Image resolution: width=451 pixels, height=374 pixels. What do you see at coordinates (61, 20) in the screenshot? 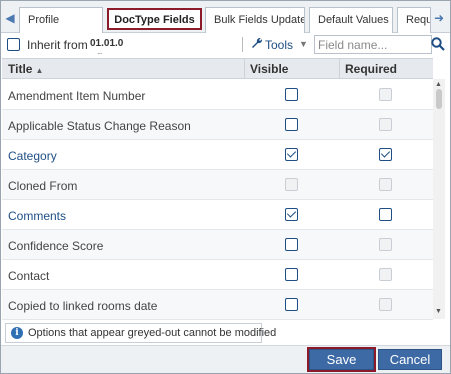
I see `tab-profile: Profile` at bounding box center [61, 20].